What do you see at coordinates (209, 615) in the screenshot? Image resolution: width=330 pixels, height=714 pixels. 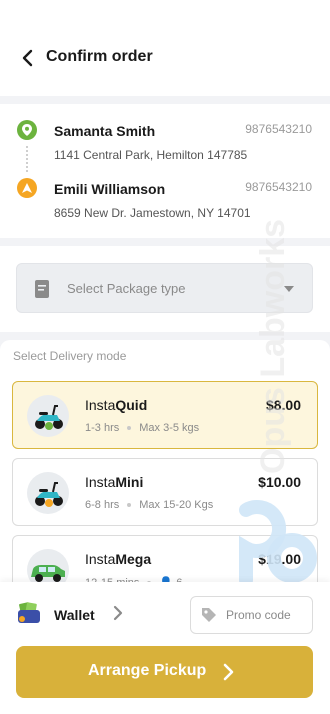 I see `tag-icon` at bounding box center [209, 615].